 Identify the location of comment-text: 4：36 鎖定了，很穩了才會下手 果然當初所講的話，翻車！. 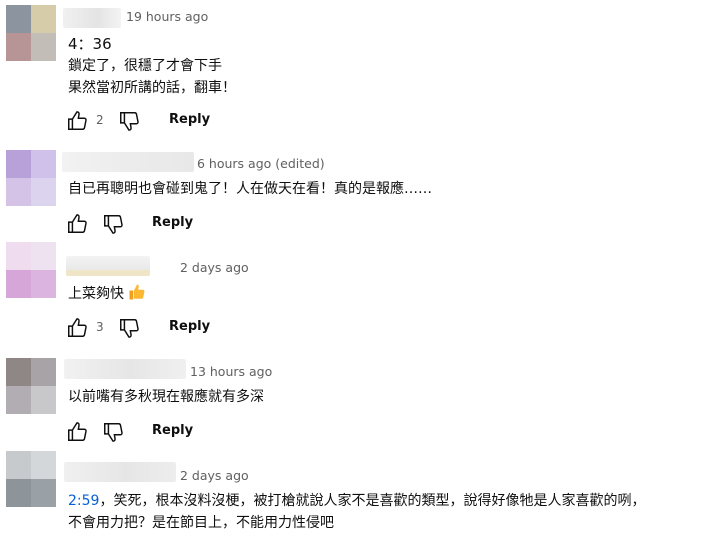
(152, 65).